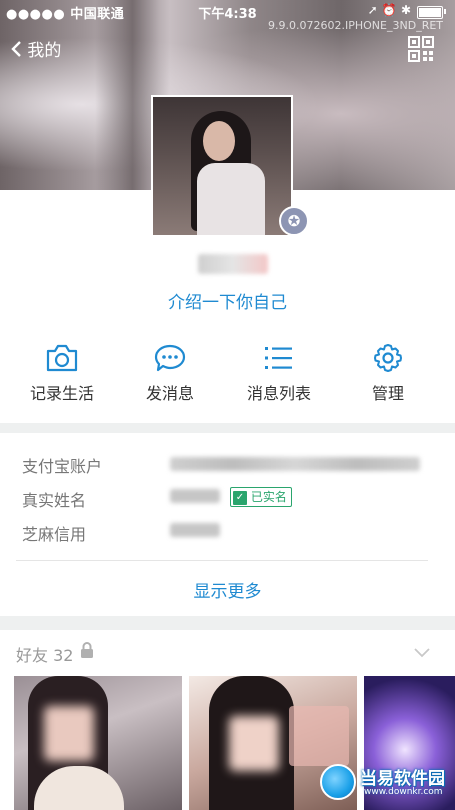  I want to click on realname-label: 真实姓名, so click(54, 500).